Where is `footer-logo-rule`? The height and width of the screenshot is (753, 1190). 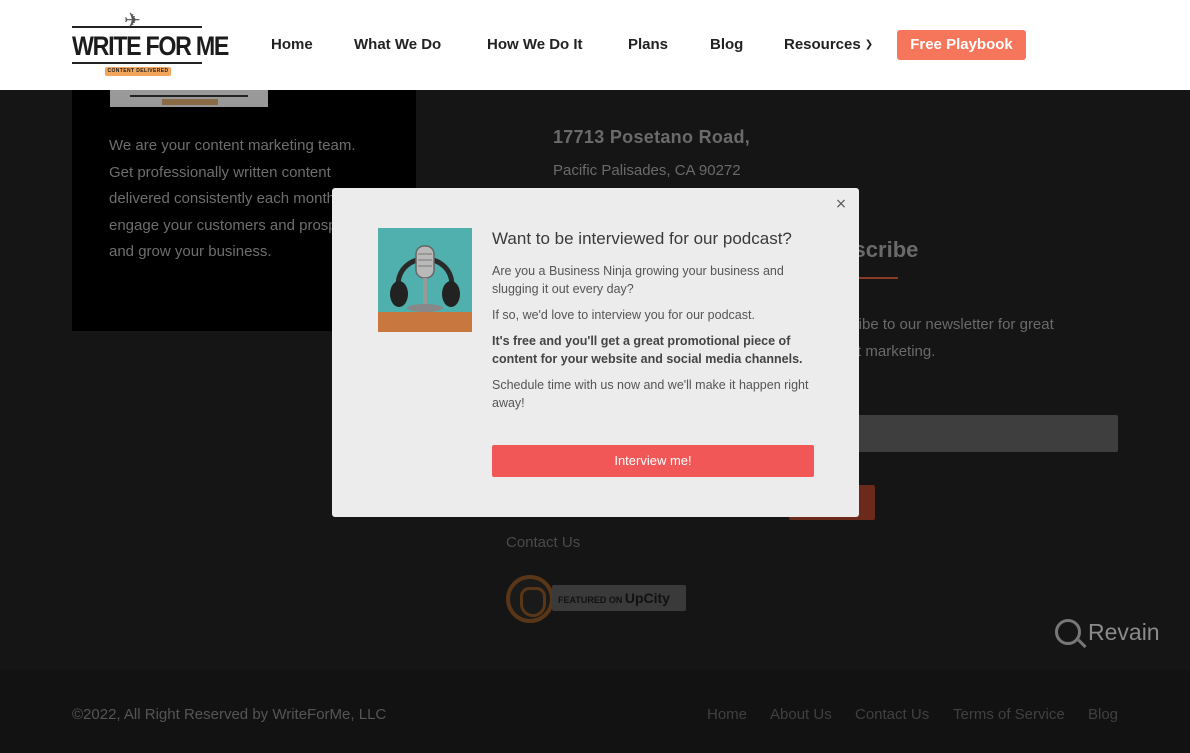
footer-logo-rule is located at coordinates (189, 96).